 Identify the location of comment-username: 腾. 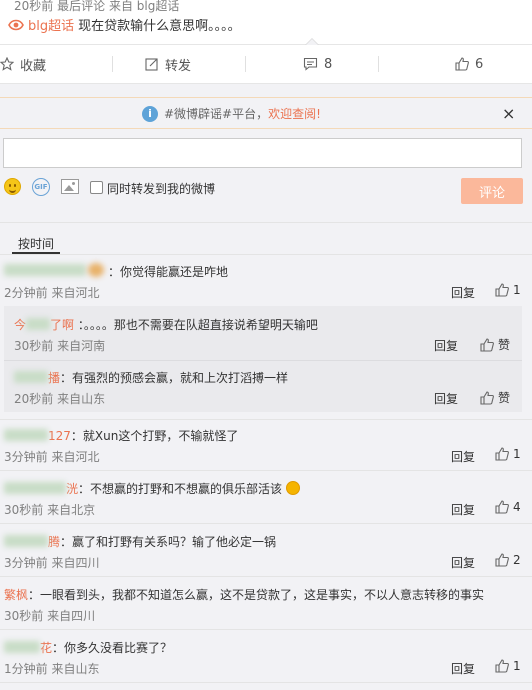
(54, 542).